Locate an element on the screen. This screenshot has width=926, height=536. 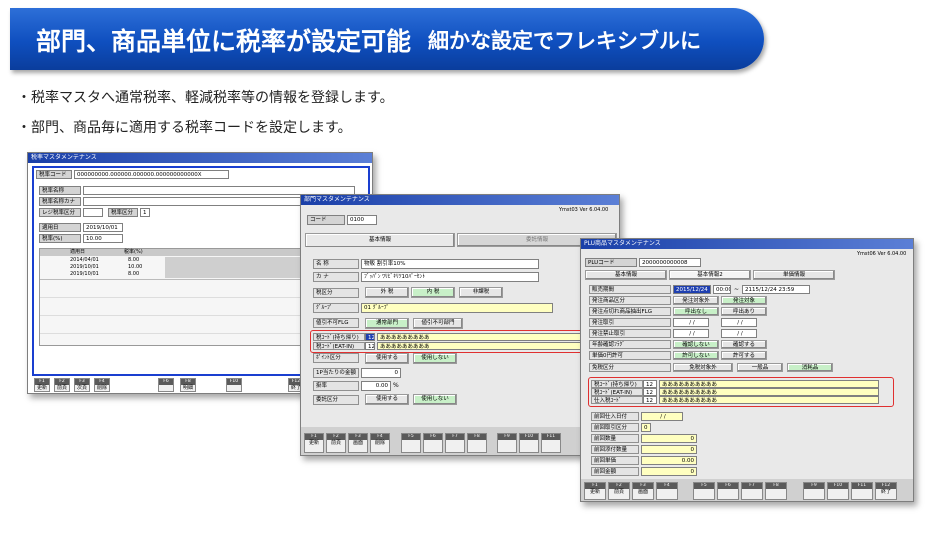
delegate-nouse-button: 使用しない is located at coordinates (435, 399).